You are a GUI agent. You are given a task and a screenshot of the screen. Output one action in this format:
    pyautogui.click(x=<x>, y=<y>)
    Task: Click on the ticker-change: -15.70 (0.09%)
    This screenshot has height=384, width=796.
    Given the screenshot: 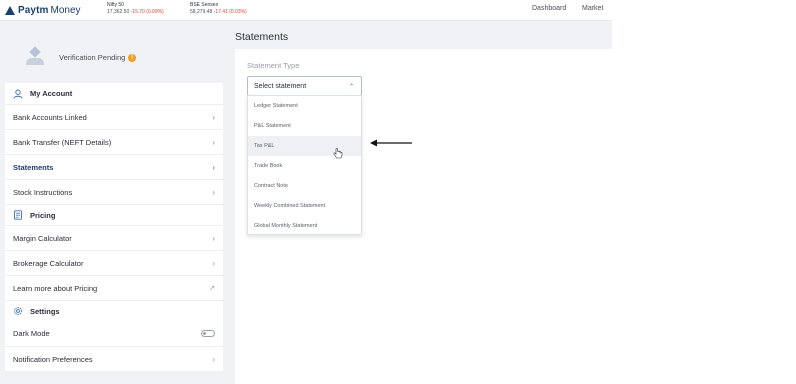 What is the action you would take?
    pyautogui.click(x=147, y=11)
    